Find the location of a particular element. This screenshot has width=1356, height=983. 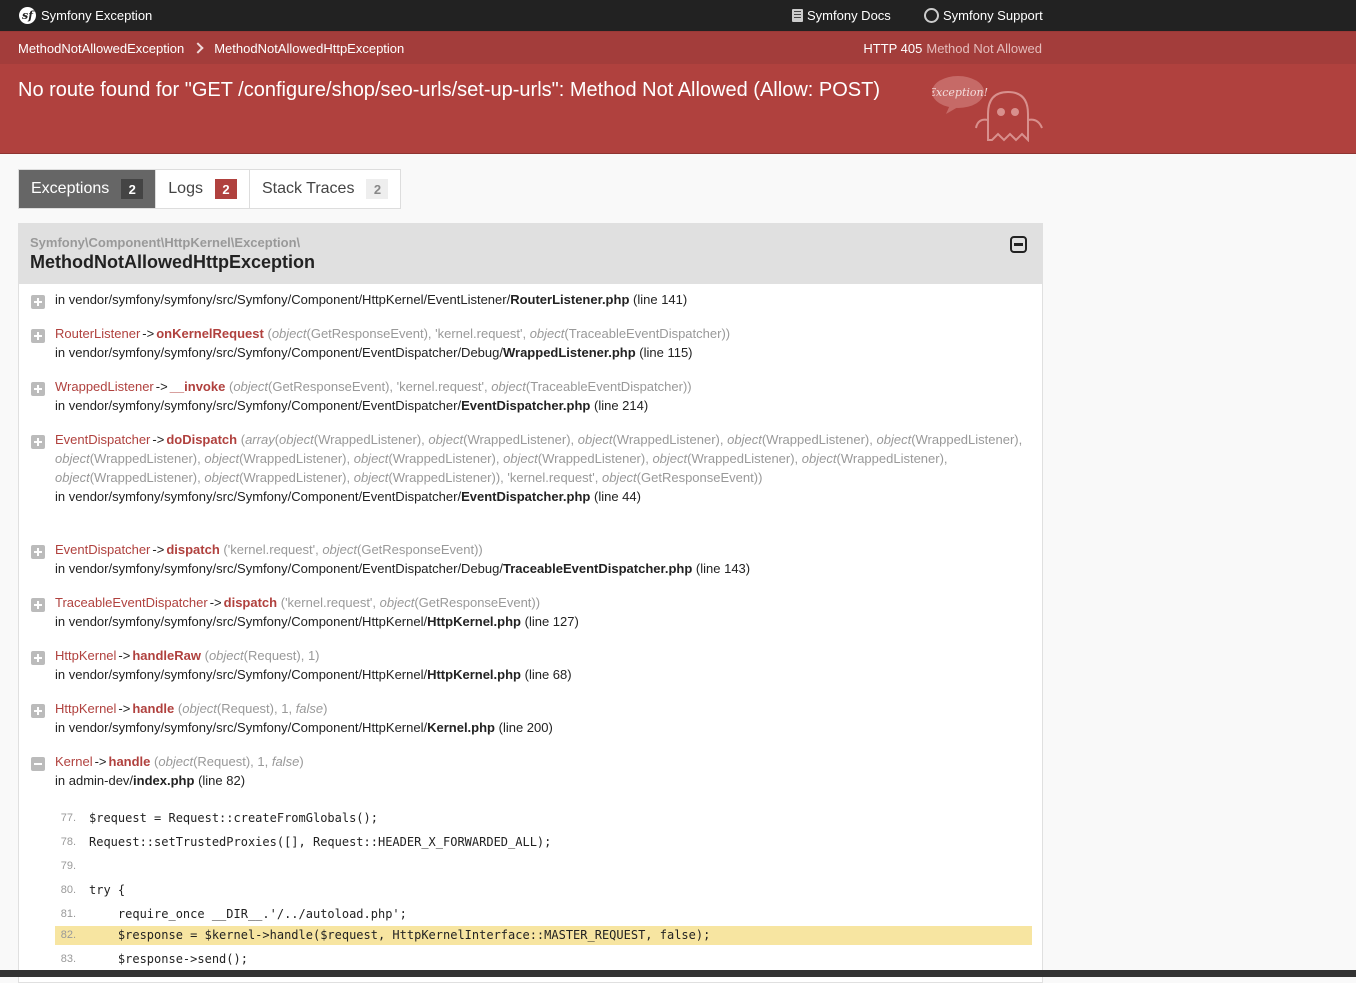

trace-class: Kernel is located at coordinates (74, 761).